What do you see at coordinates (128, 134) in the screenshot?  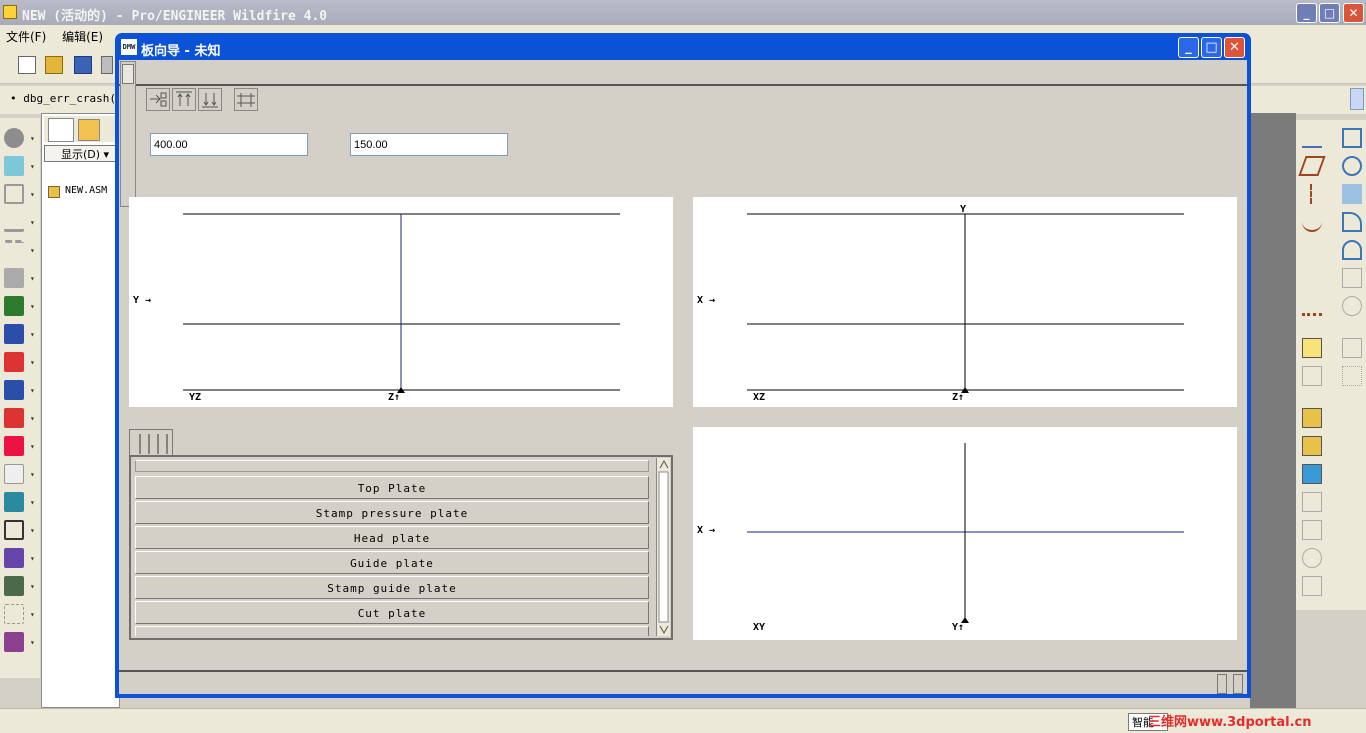 I see `dialog-vertical-scrollbar` at bounding box center [128, 134].